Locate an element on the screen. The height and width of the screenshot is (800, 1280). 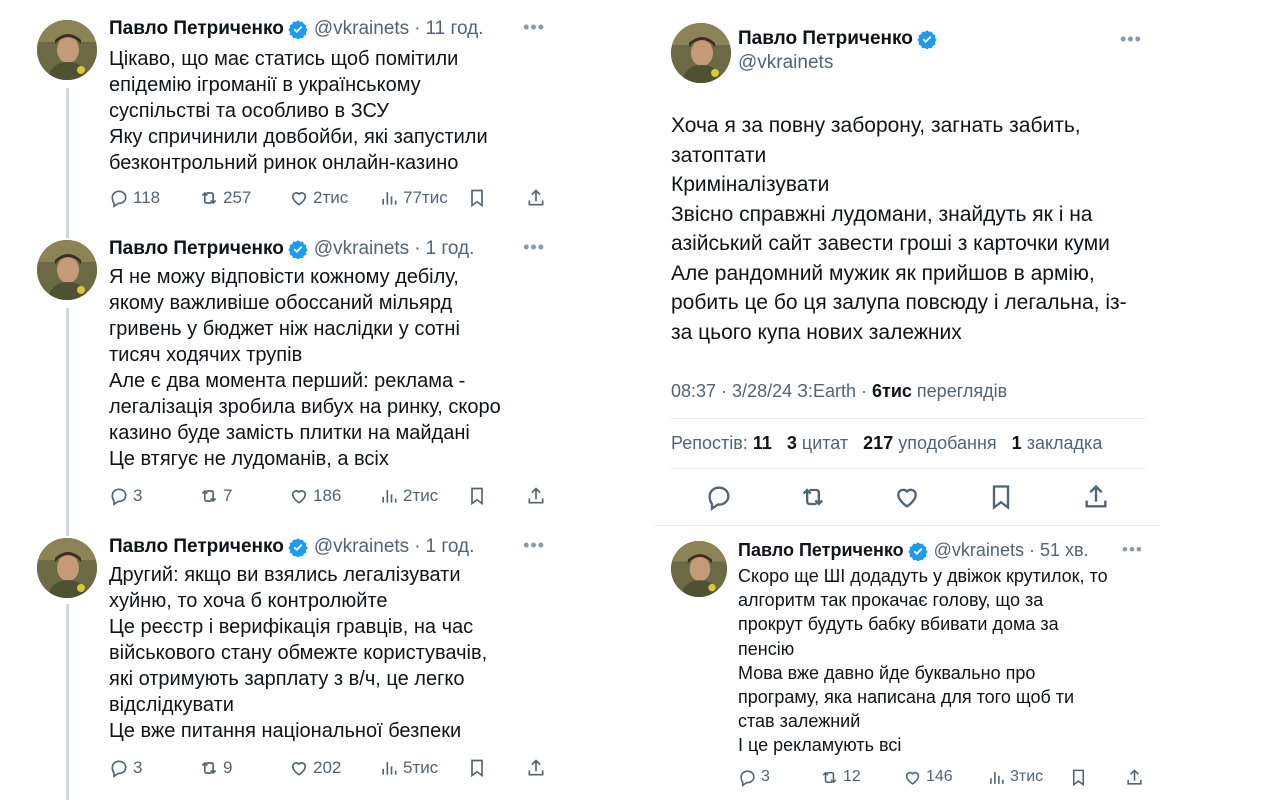
reply-button is located at coordinates (719, 497).